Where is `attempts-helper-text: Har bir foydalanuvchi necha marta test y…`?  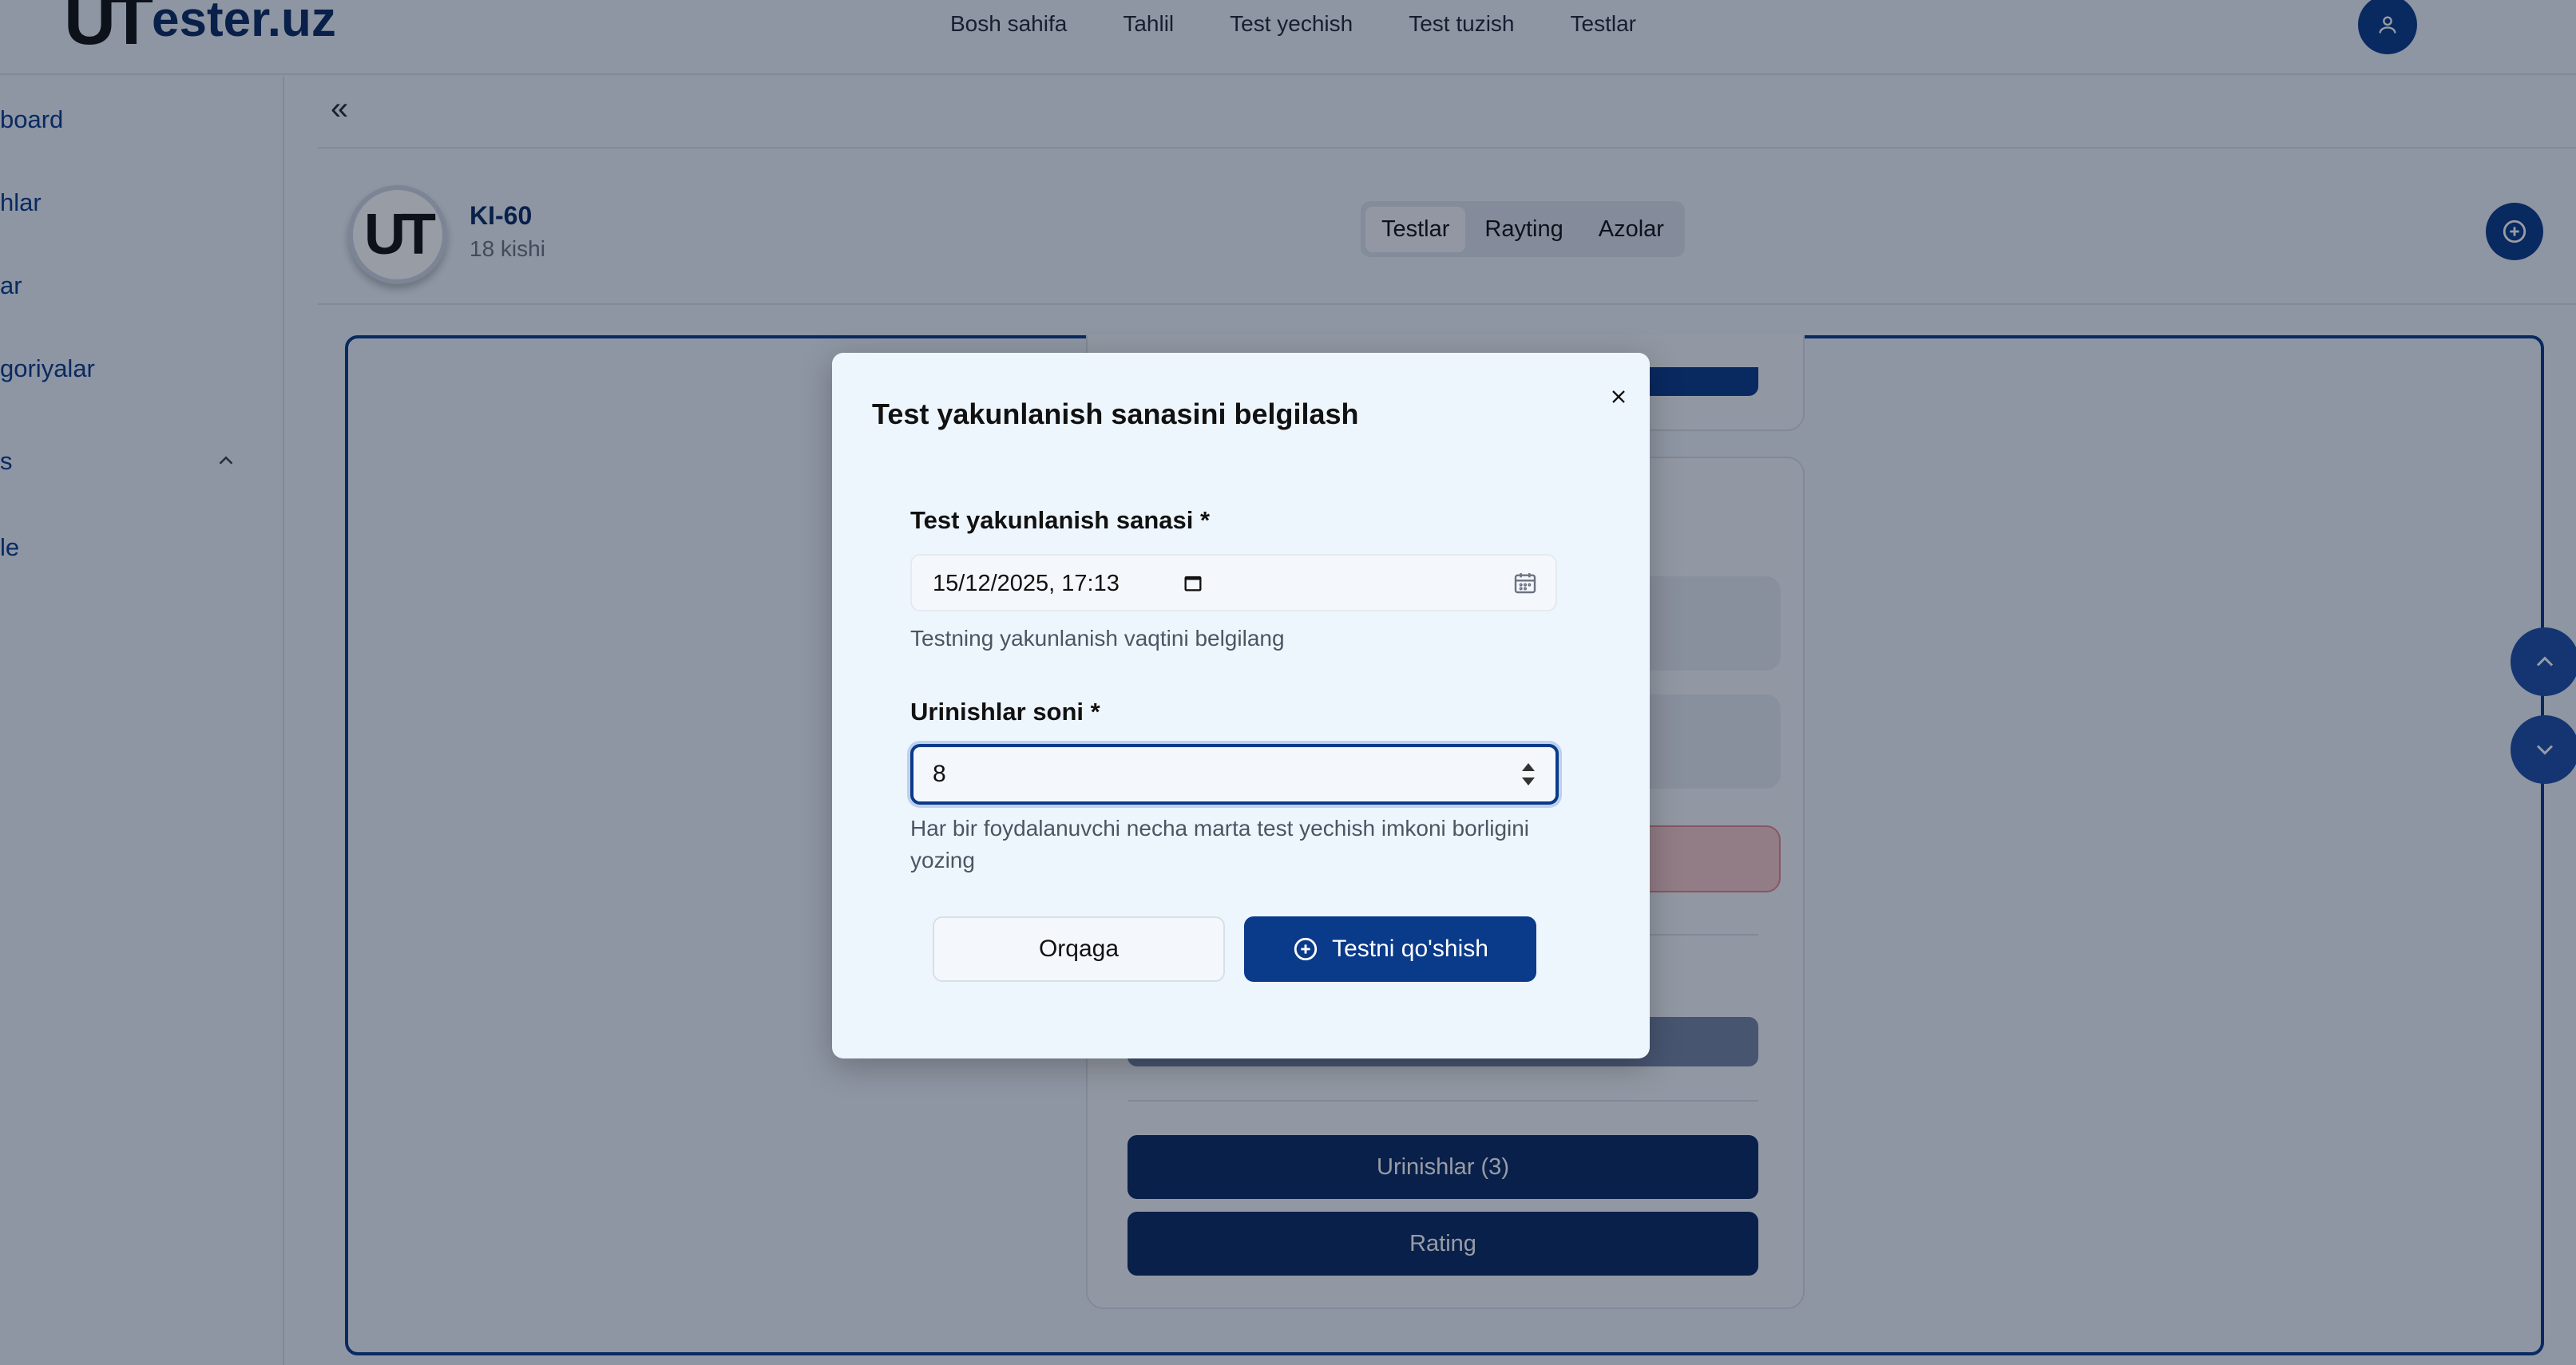
attempts-helper-text: Har bir foydalanuvchi necha marta test y… is located at coordinates (1220, 844).